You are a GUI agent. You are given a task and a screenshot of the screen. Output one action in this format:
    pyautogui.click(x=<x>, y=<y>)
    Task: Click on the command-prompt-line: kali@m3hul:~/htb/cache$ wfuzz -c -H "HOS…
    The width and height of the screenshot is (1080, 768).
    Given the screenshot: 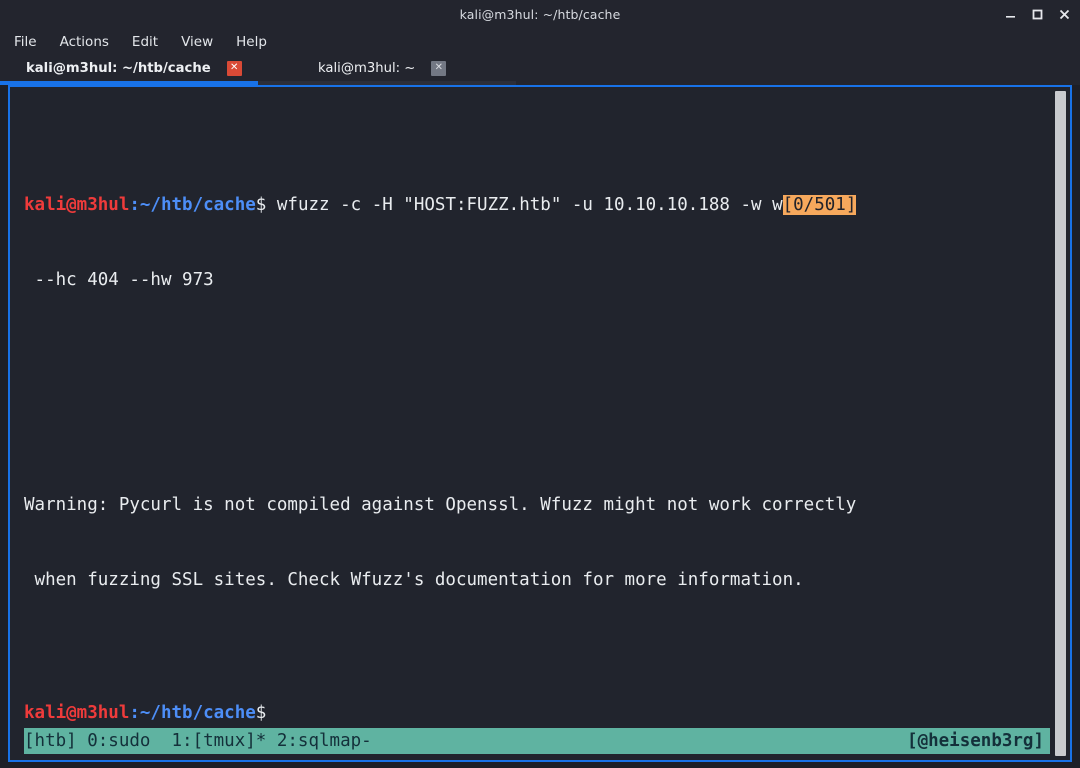 What is the action you would take?
    pyautogui.click(x=537, y=205)
    